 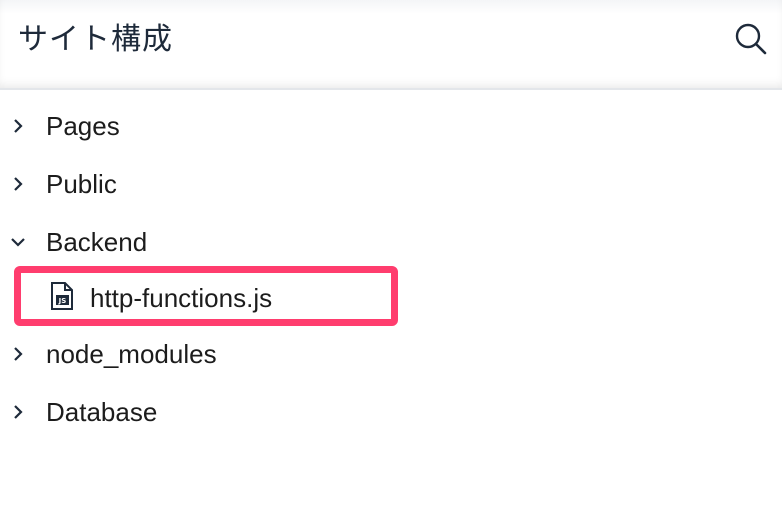 I want to click on tree-item-label: Pages, so click(x=83, y=126).